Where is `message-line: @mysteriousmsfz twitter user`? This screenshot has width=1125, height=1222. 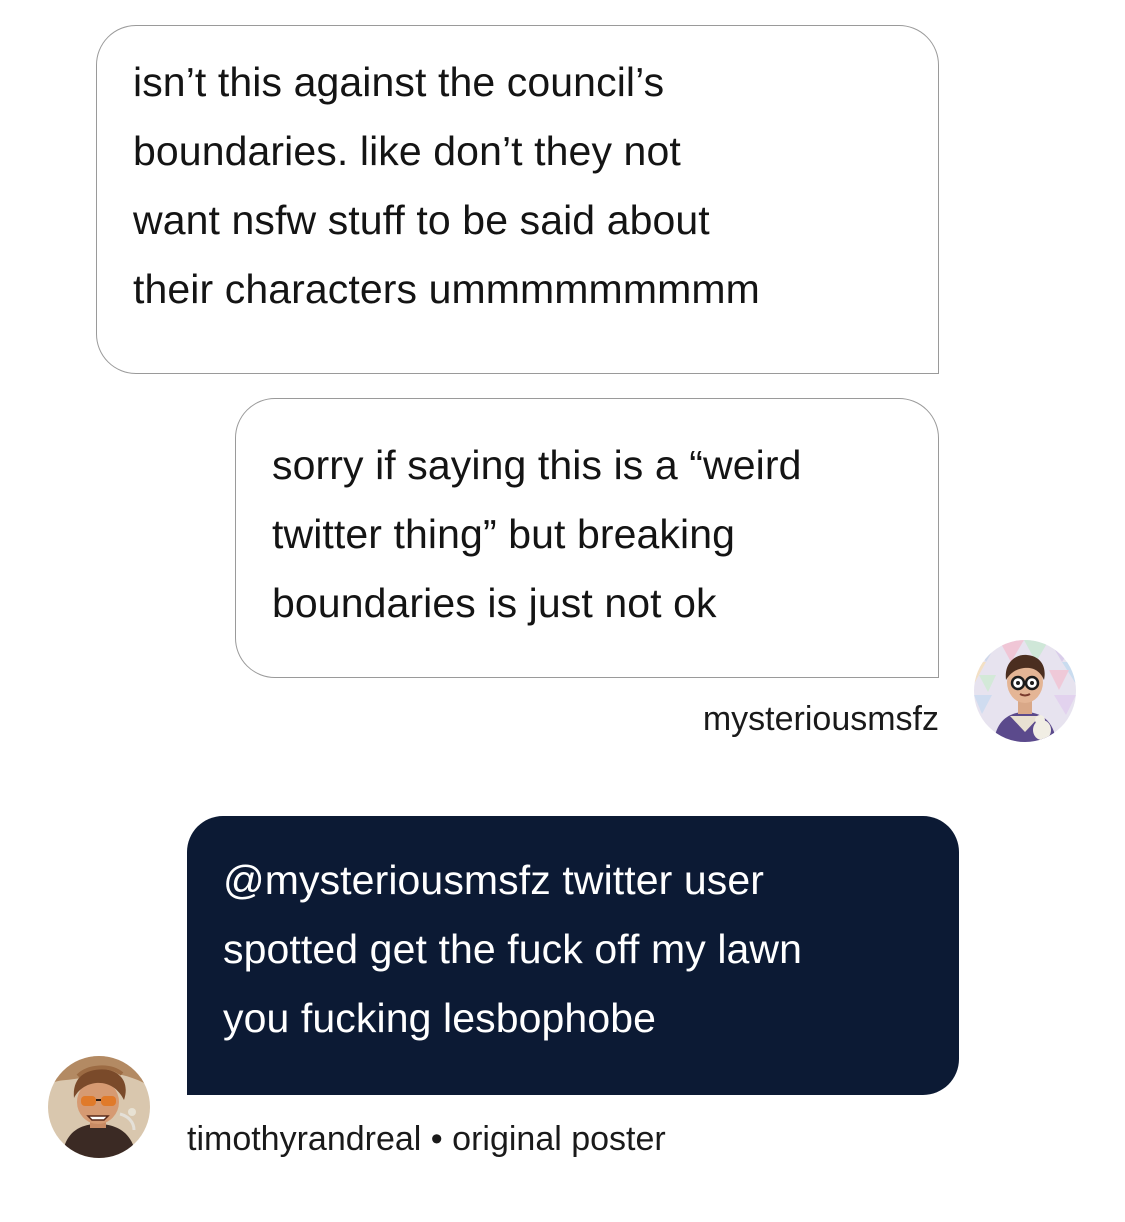 message-line: @mysteriousmsfz twitter user is located at coordinates (494, 880).